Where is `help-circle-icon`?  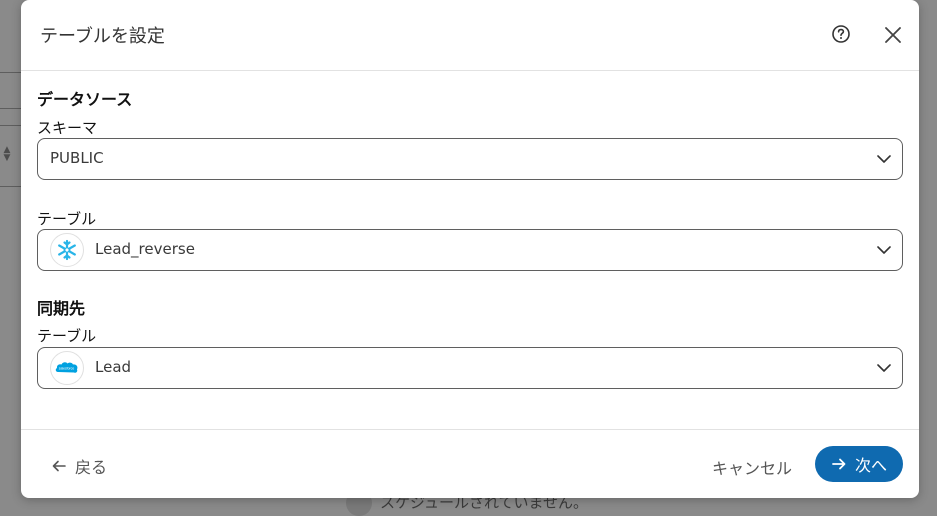
help-circle-icon is located at coordinates (841, 34).